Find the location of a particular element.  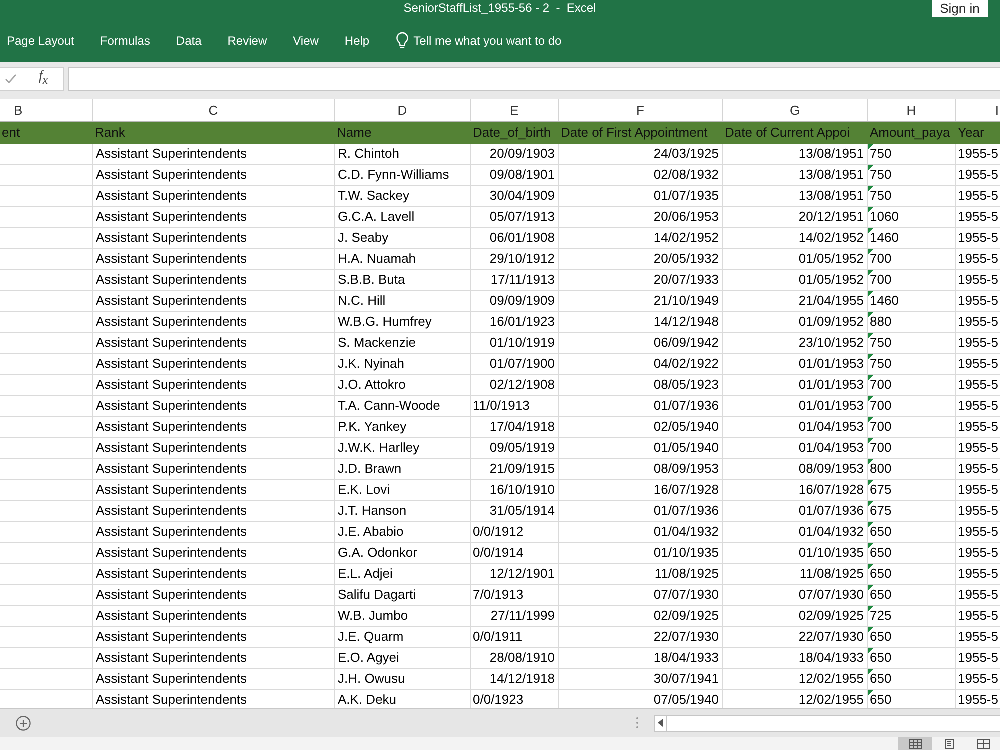

table-cell: 01/05/1952 is located at coordinates (795, 259).